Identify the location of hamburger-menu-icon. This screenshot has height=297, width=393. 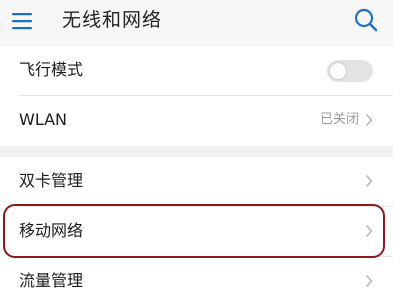
(24, 21).